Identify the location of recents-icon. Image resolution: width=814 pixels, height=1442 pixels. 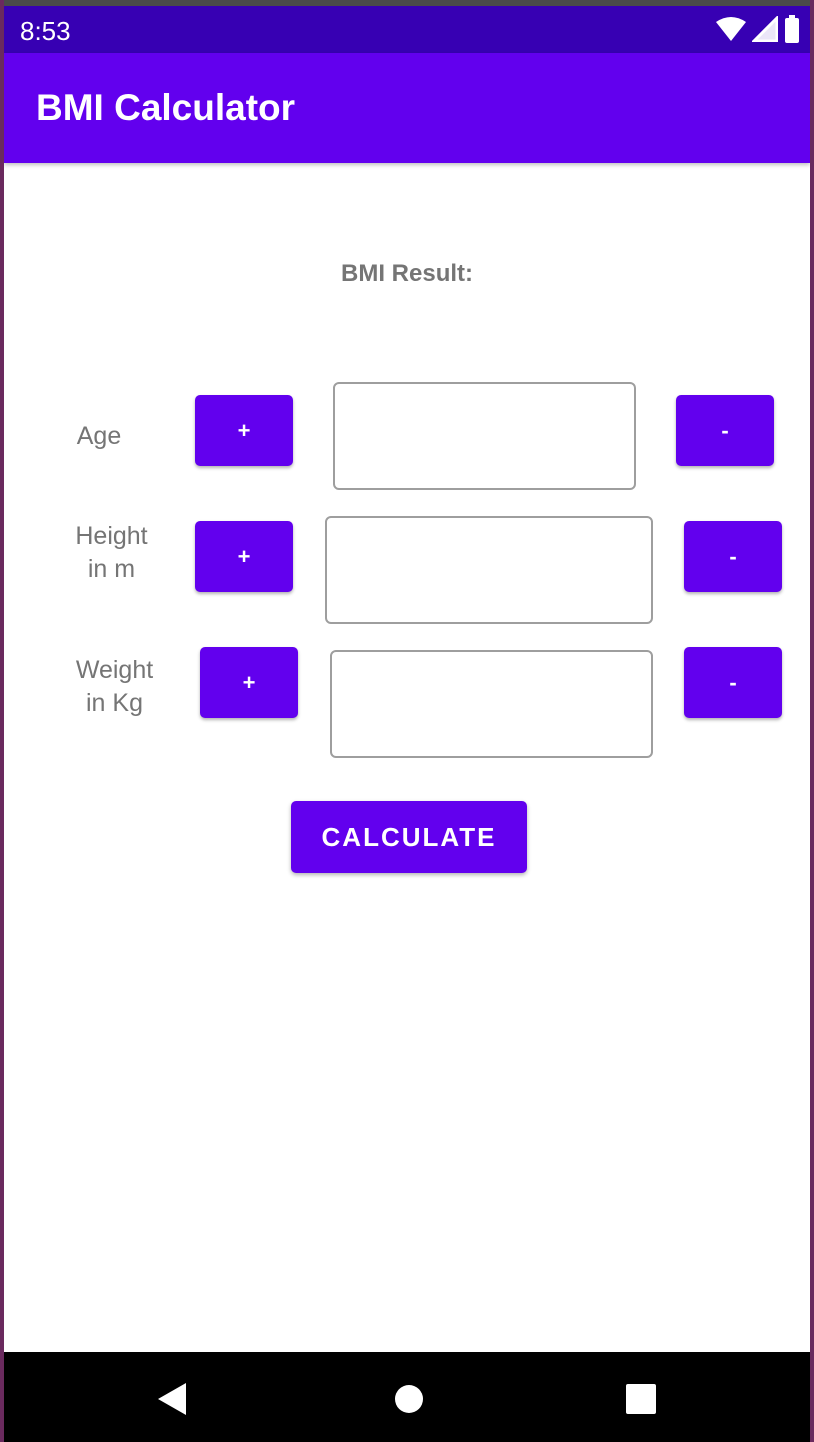
(641, 1399).